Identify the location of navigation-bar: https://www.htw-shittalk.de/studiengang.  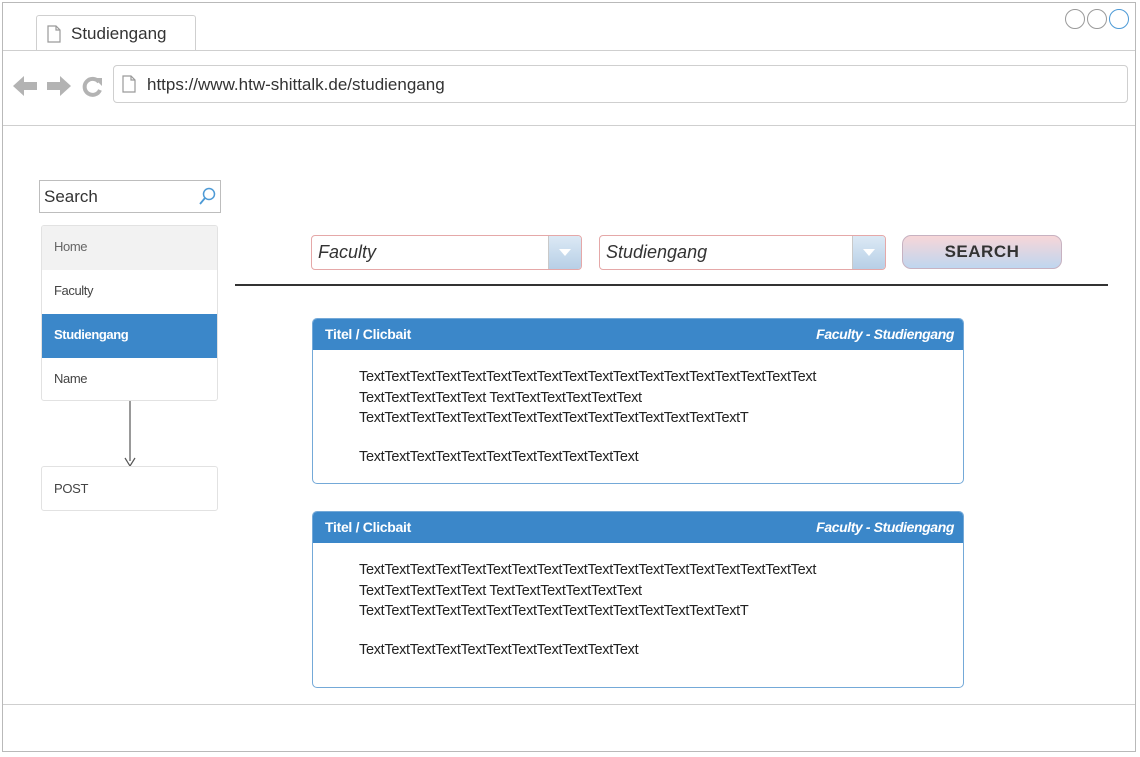
(569, 88).